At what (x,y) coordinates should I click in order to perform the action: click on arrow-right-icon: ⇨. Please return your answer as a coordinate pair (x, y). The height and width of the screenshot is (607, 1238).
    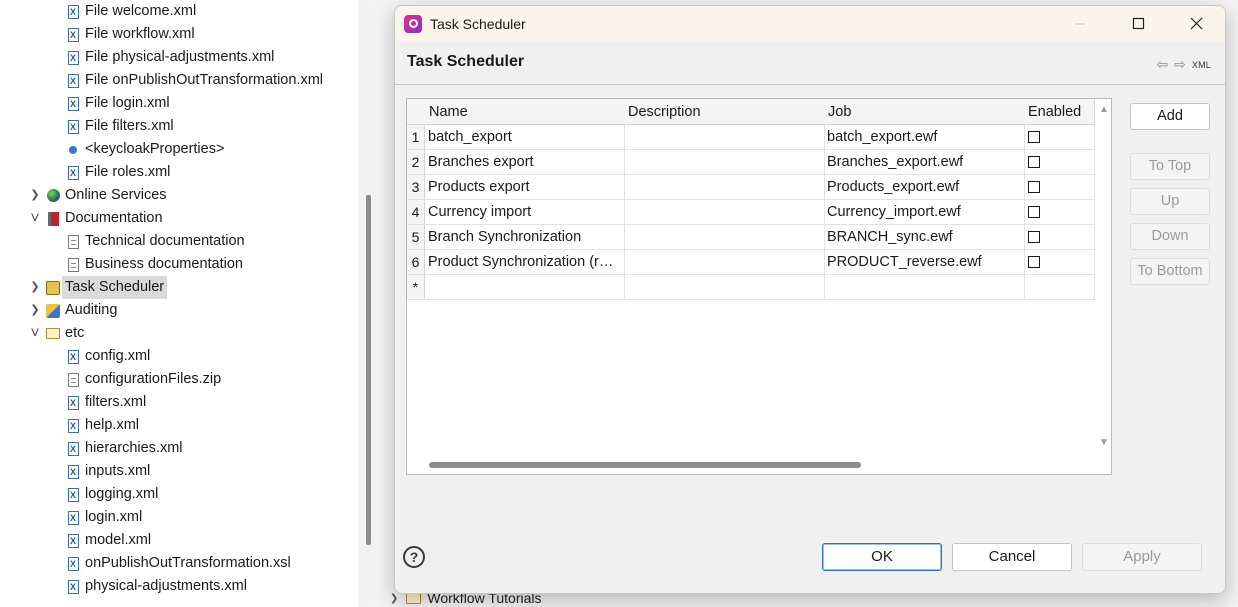
    Looking at the image, I should click on (1180, 64).